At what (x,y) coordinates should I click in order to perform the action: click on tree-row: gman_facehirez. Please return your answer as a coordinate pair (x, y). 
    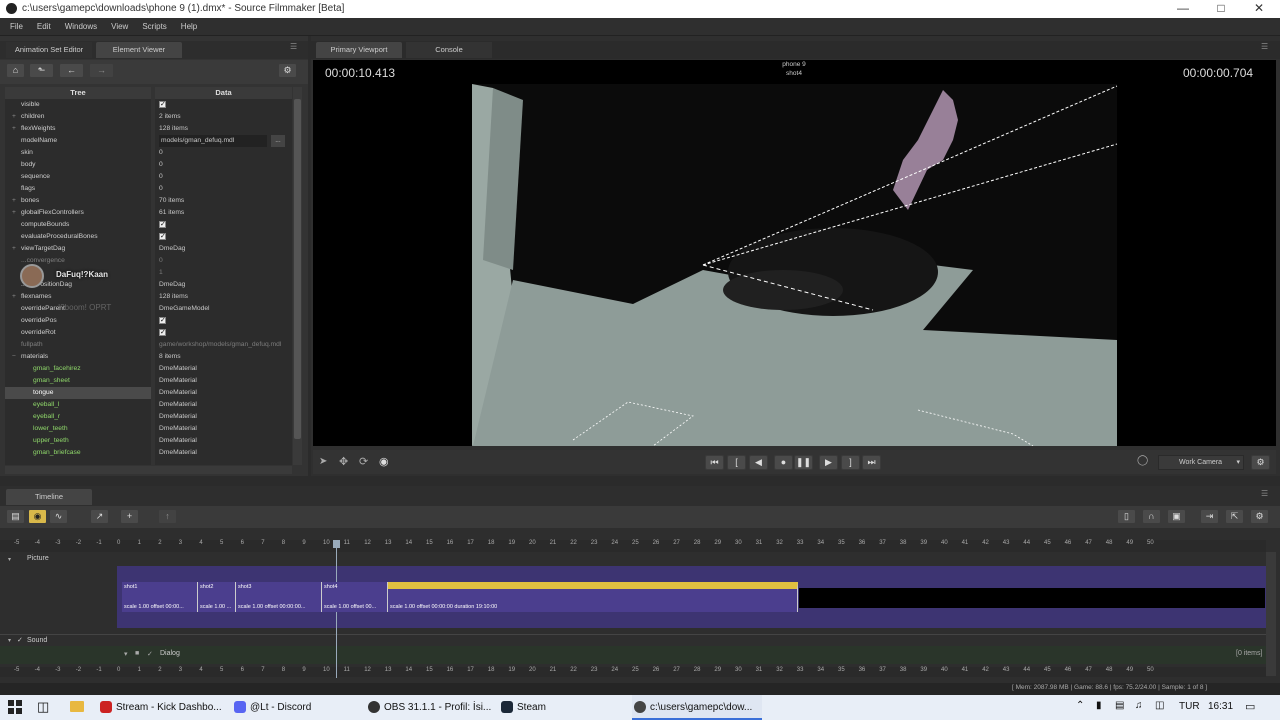
    Looking at the image, I should click on (78, 369).